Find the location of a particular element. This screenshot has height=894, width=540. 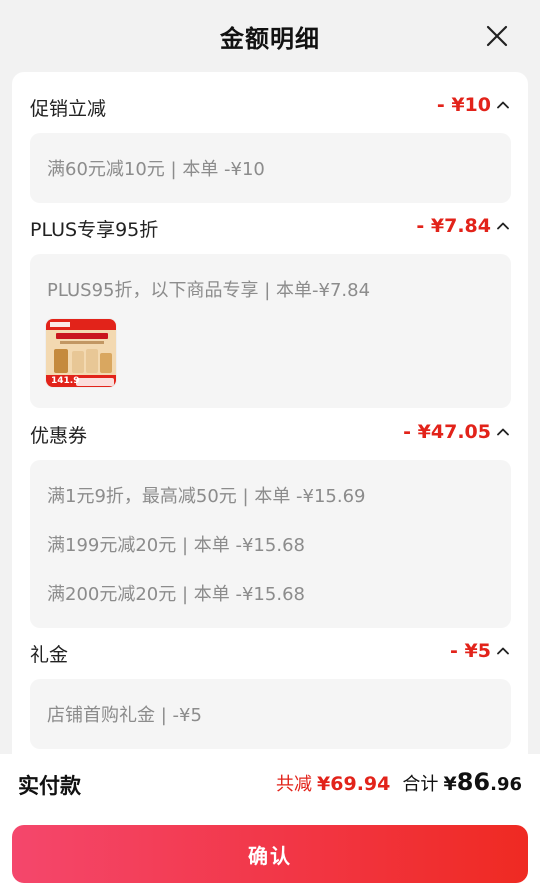

section-gift-money: 礼金 - ¥5 店铺首购礼金 | -¥5 is located at coordinates (270, 694).